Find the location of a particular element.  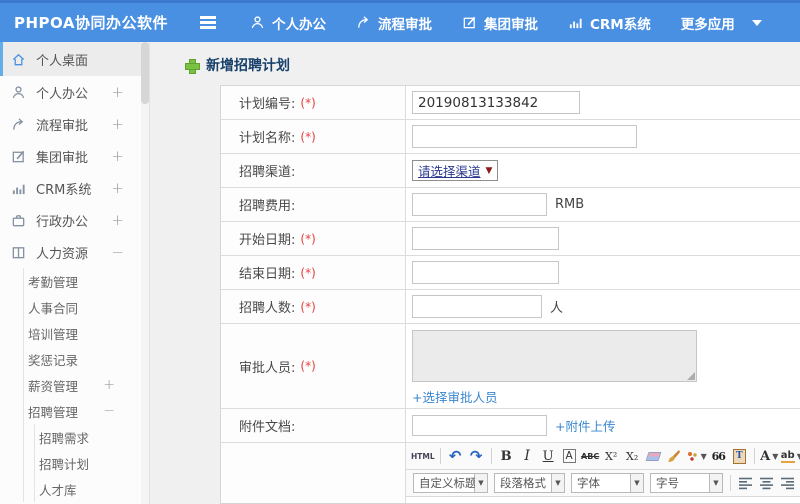

font-family-select: 字体 ▼ is located at coordinates (607, 483).